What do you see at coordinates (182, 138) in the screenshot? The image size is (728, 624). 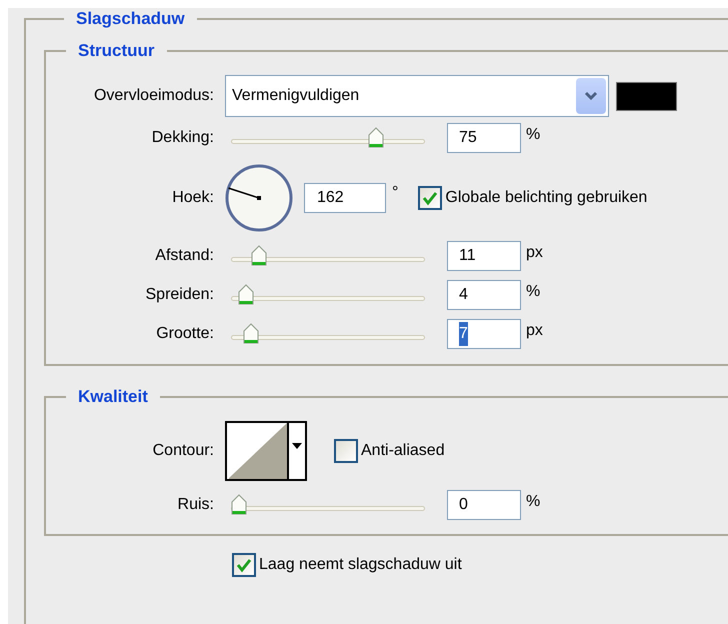 I see `field-label: Dekking:` at bounding box center [182, 138].